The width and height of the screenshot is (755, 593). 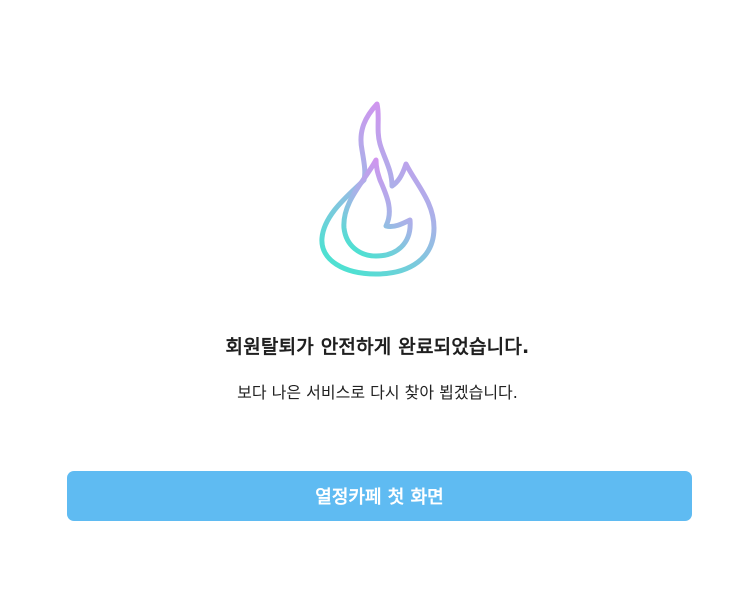 What do you see at coordinates (377, 392) in the screenshot?
I see `completion-subtitle: 보다 나은 서비스로 다시 찾아 뵙겠습니다.` at bounding box center [377, 392].